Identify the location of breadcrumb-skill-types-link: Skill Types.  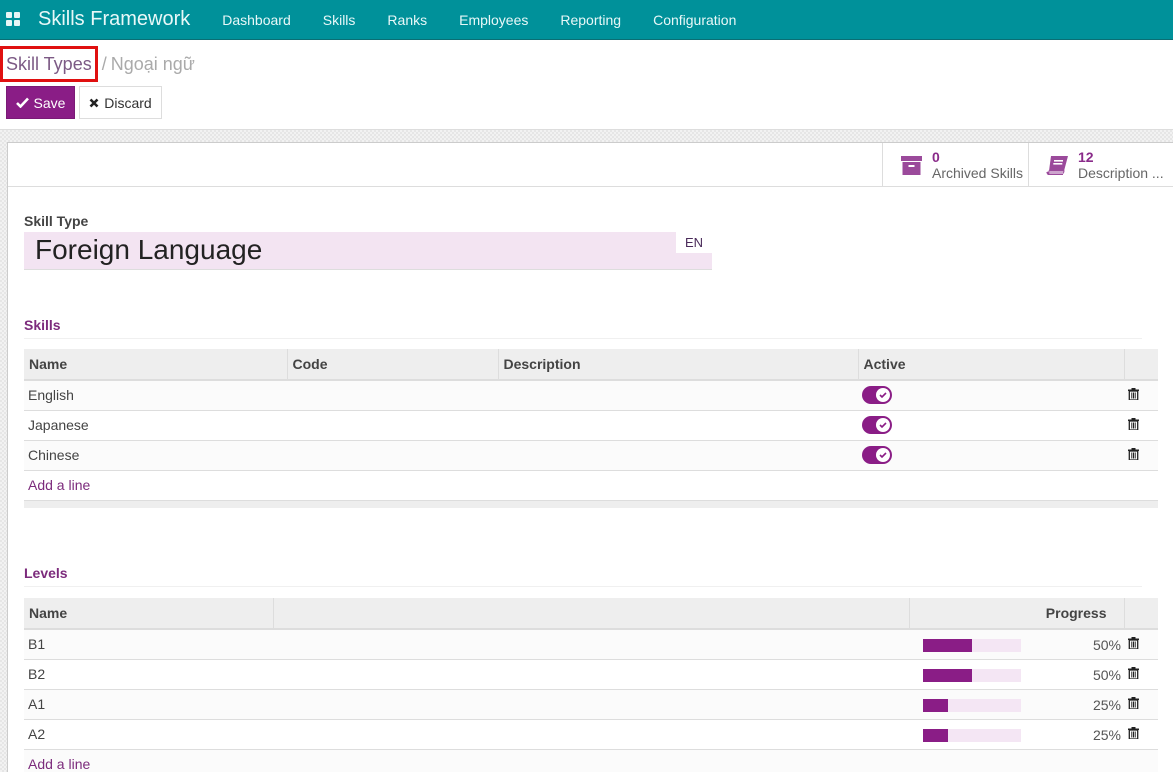
(49, 64).